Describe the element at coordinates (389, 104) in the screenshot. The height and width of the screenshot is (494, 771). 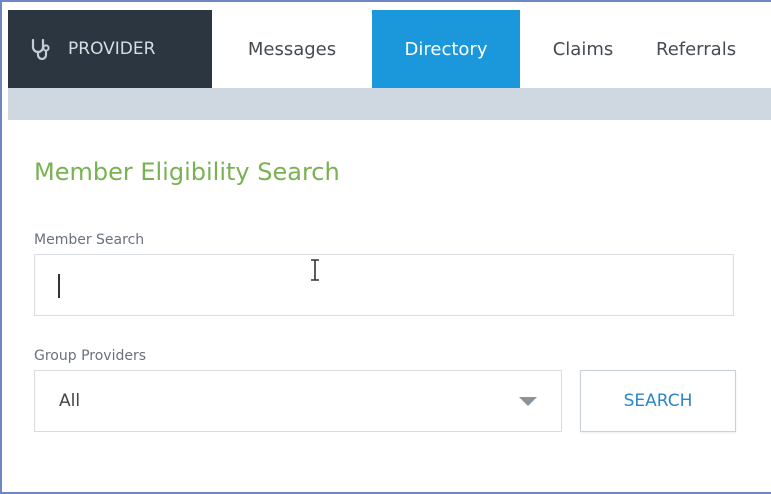
I see `sub-nav-bar` at that location.